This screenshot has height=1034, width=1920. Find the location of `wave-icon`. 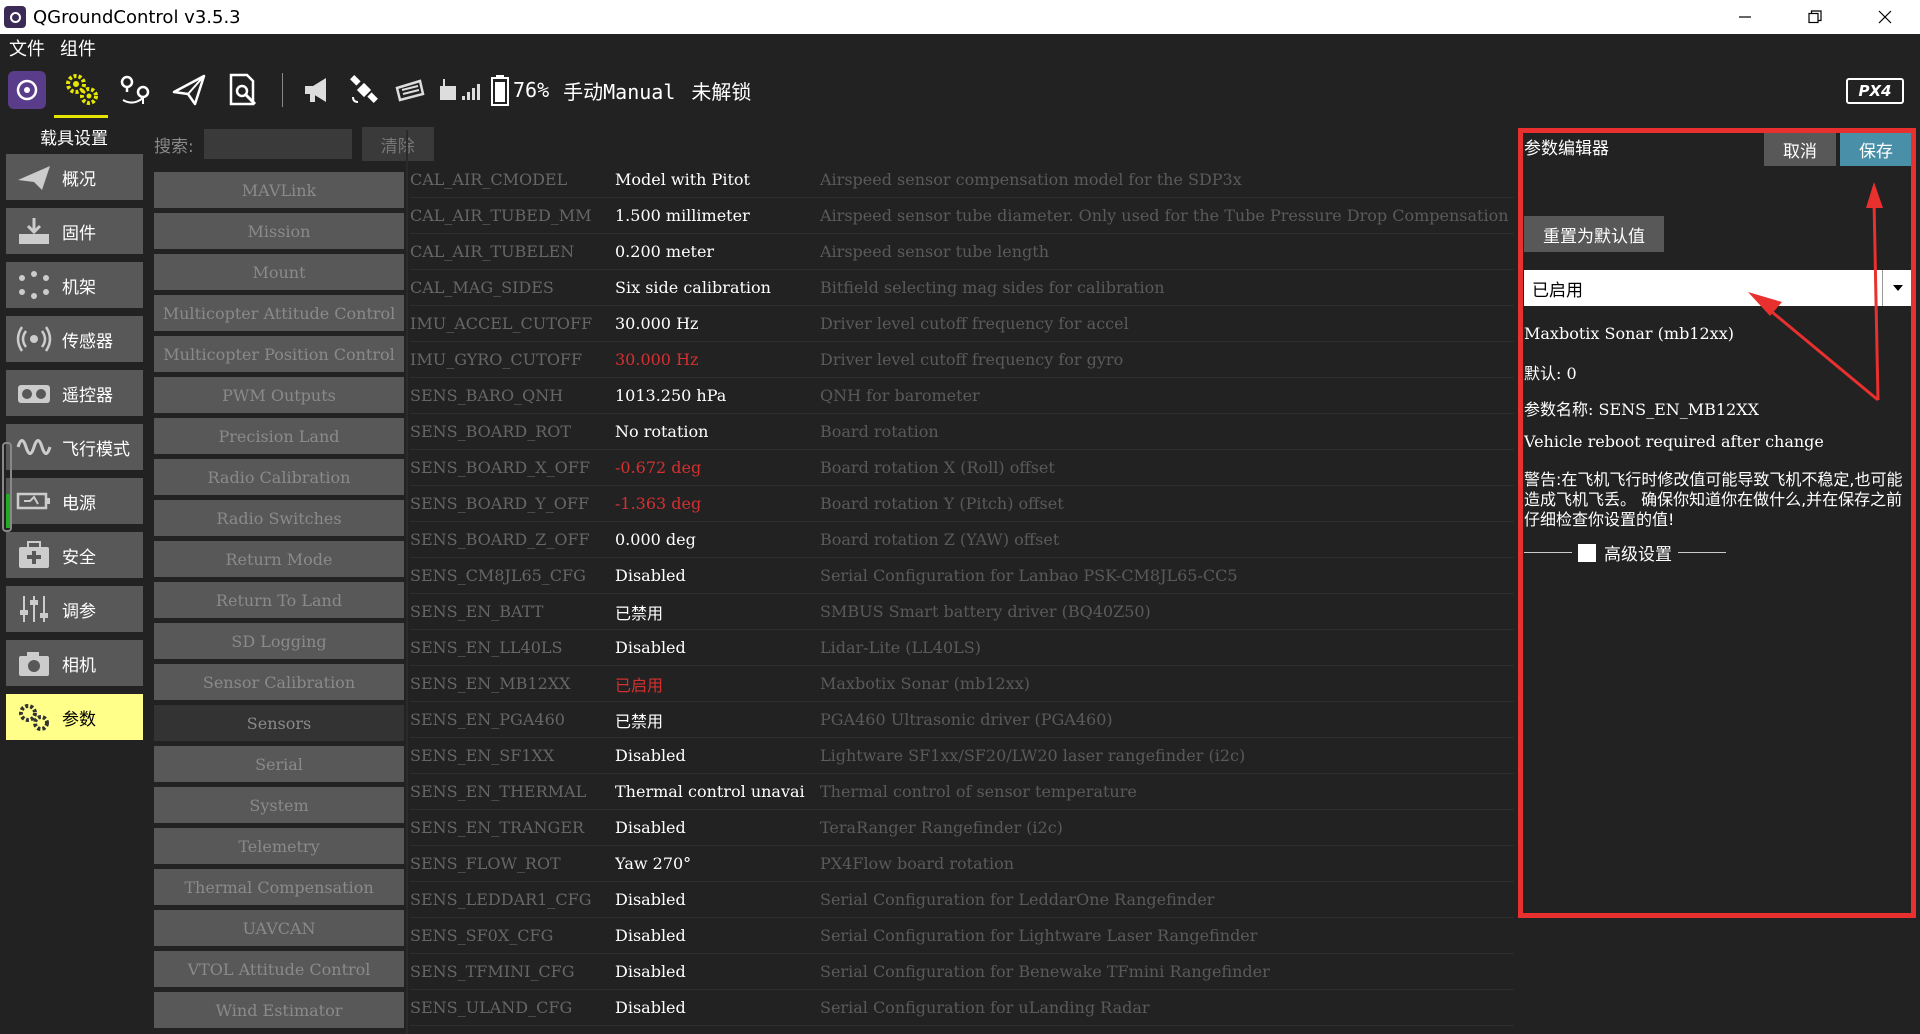

wave-icon is located at coordinates (34, 447).